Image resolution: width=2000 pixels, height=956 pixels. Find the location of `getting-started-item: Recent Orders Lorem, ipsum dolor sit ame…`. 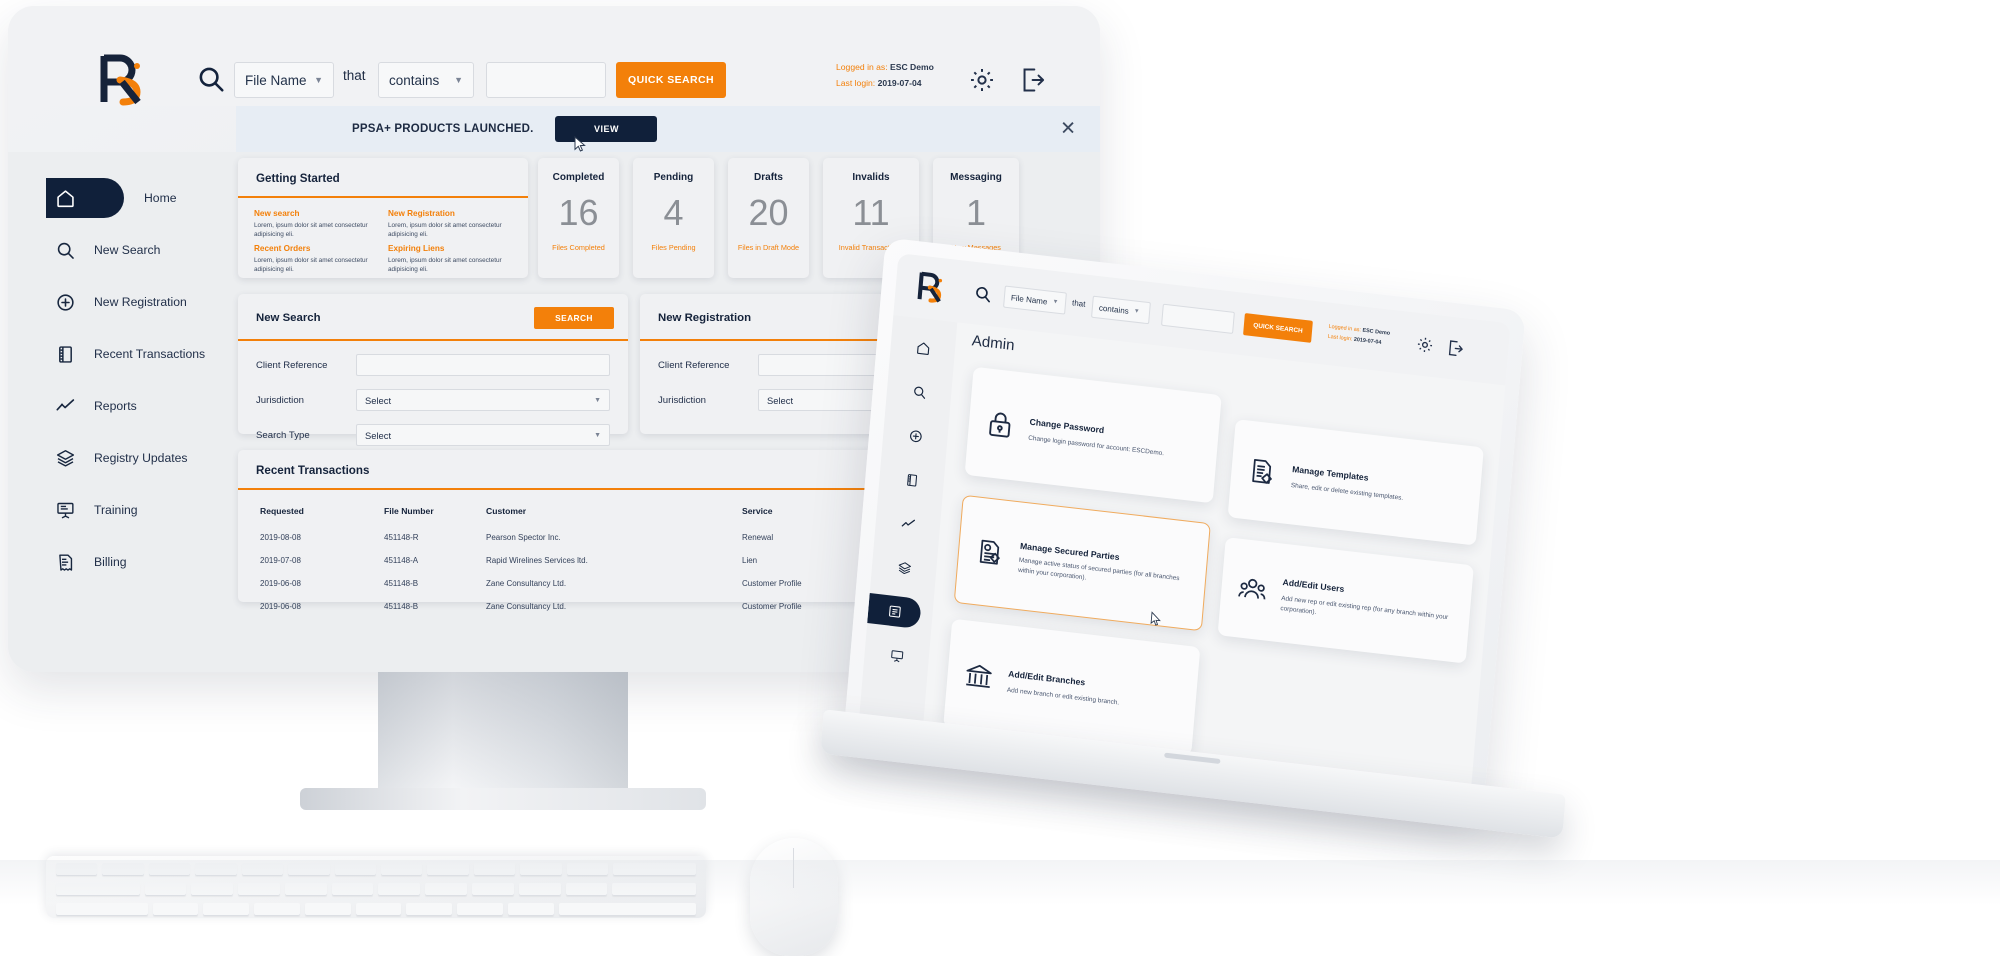

getting-started-item: Recent Orders Lorem, ipsum dolor sit ame… is located at coordinates (316, 259).